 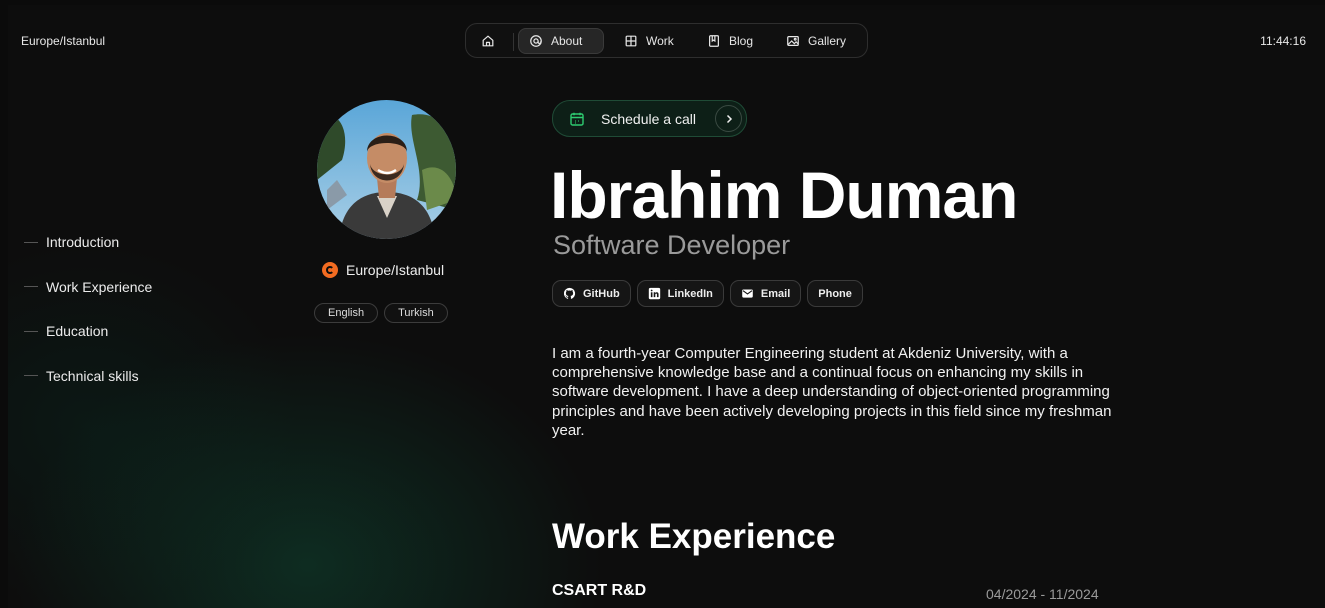 I want to click on header-timezone: Europe/Istanbul, so click(x=63, y=41).